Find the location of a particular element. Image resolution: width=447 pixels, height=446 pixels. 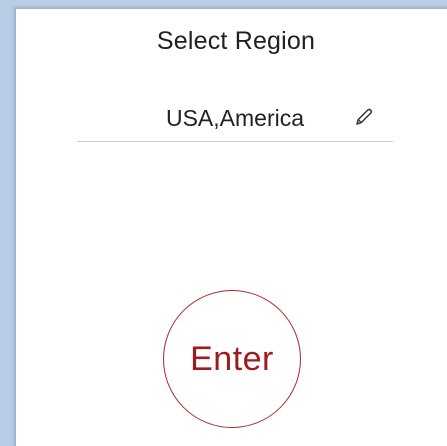

enter-button-label: Enter is located at coordinates (232, 358).